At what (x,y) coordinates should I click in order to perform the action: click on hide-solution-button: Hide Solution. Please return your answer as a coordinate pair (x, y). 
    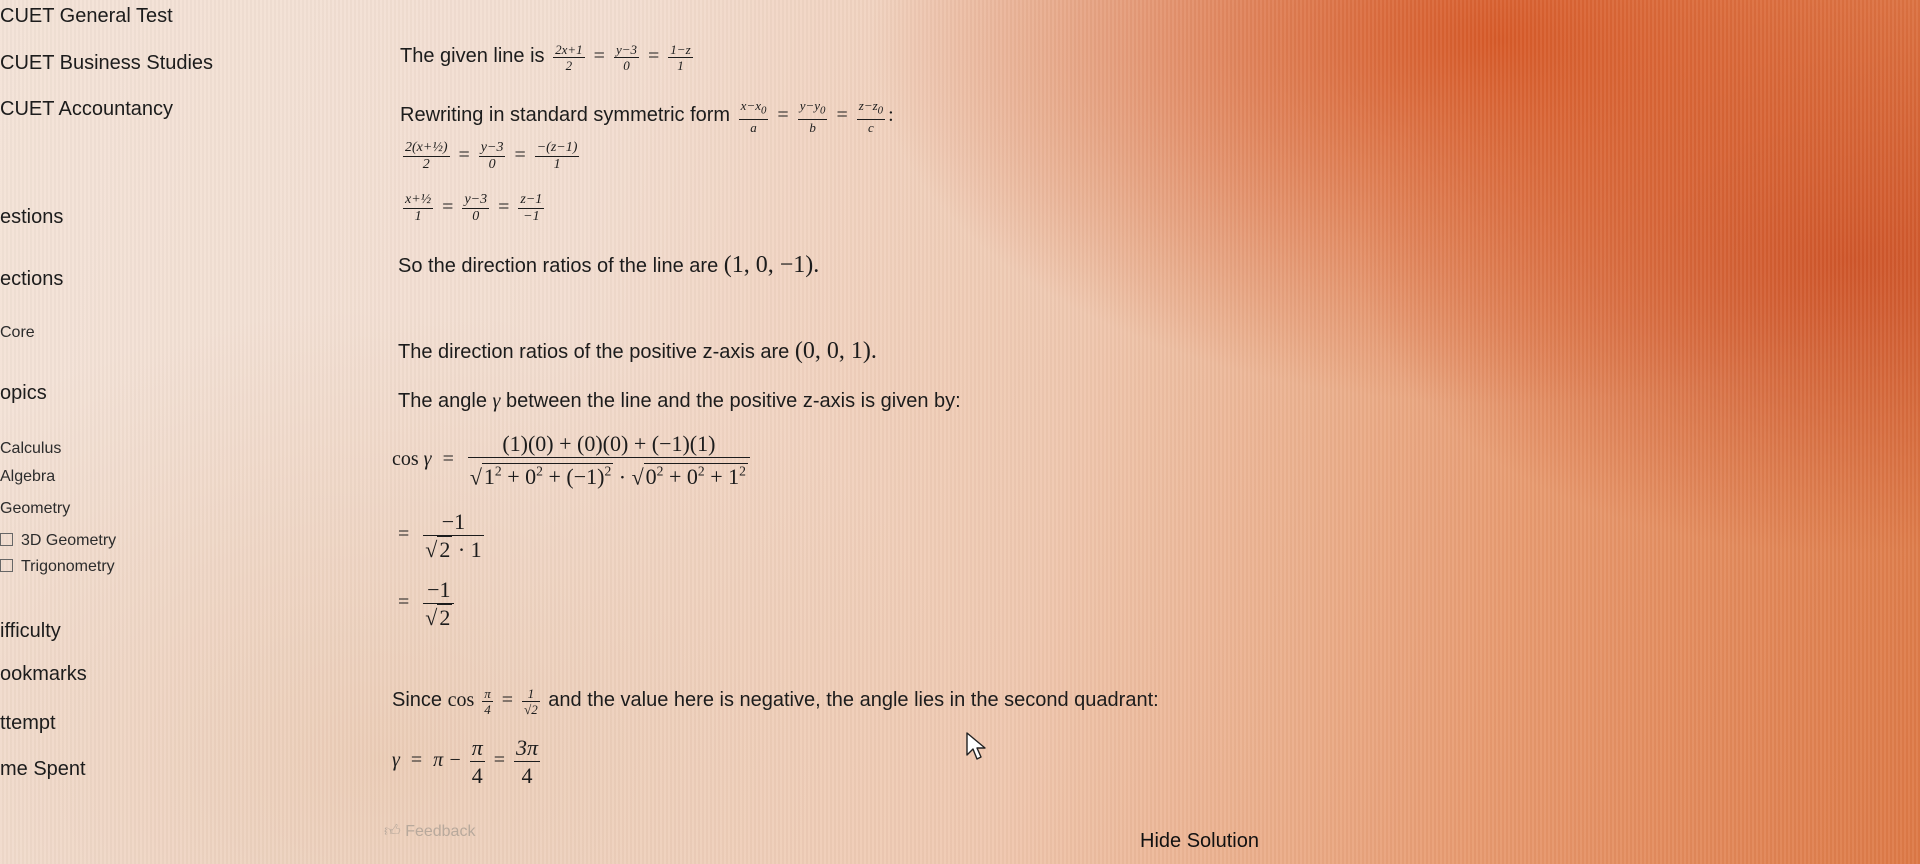
    Looking at the image, I should click on (1199, 841).